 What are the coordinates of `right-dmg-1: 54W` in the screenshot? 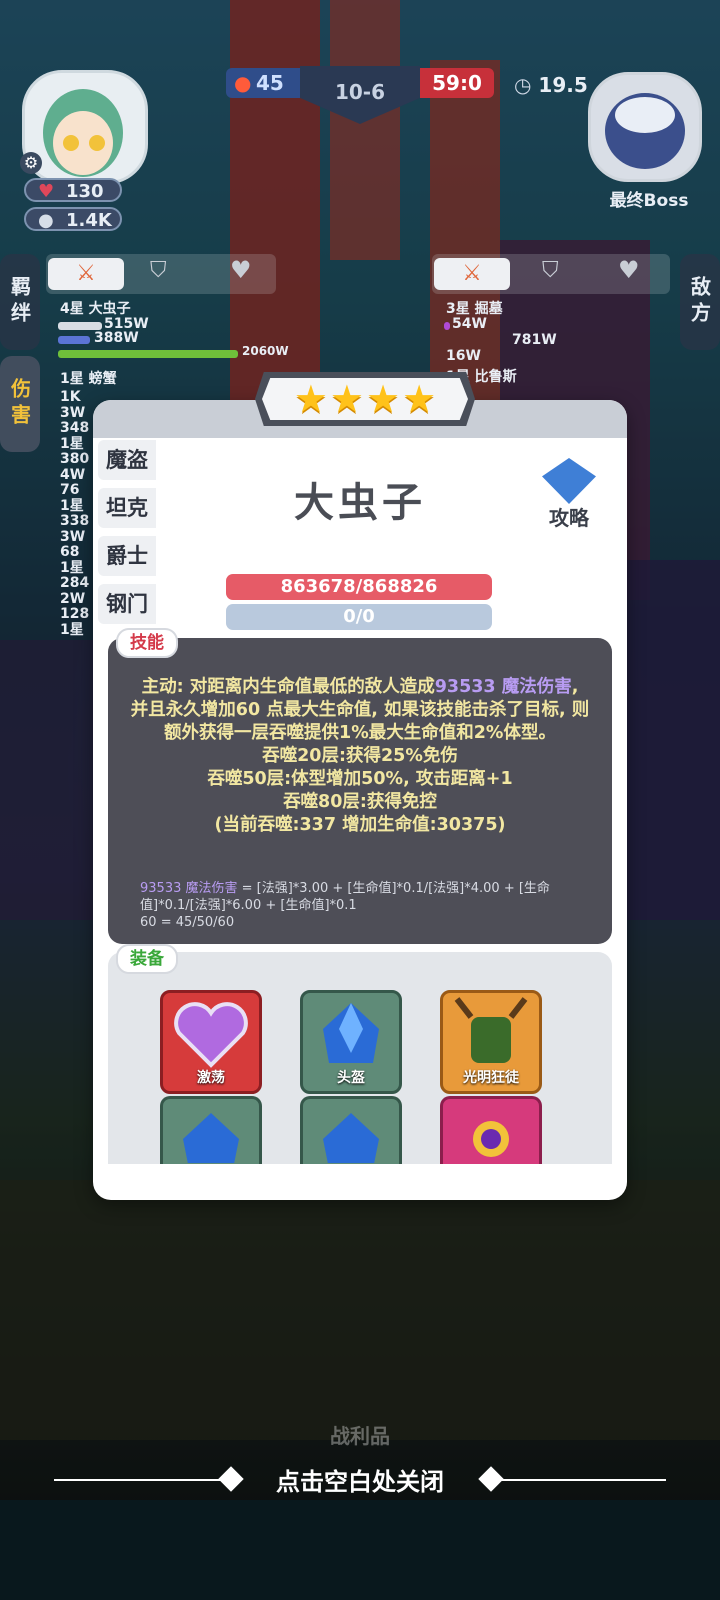 It's located at (469, 324).